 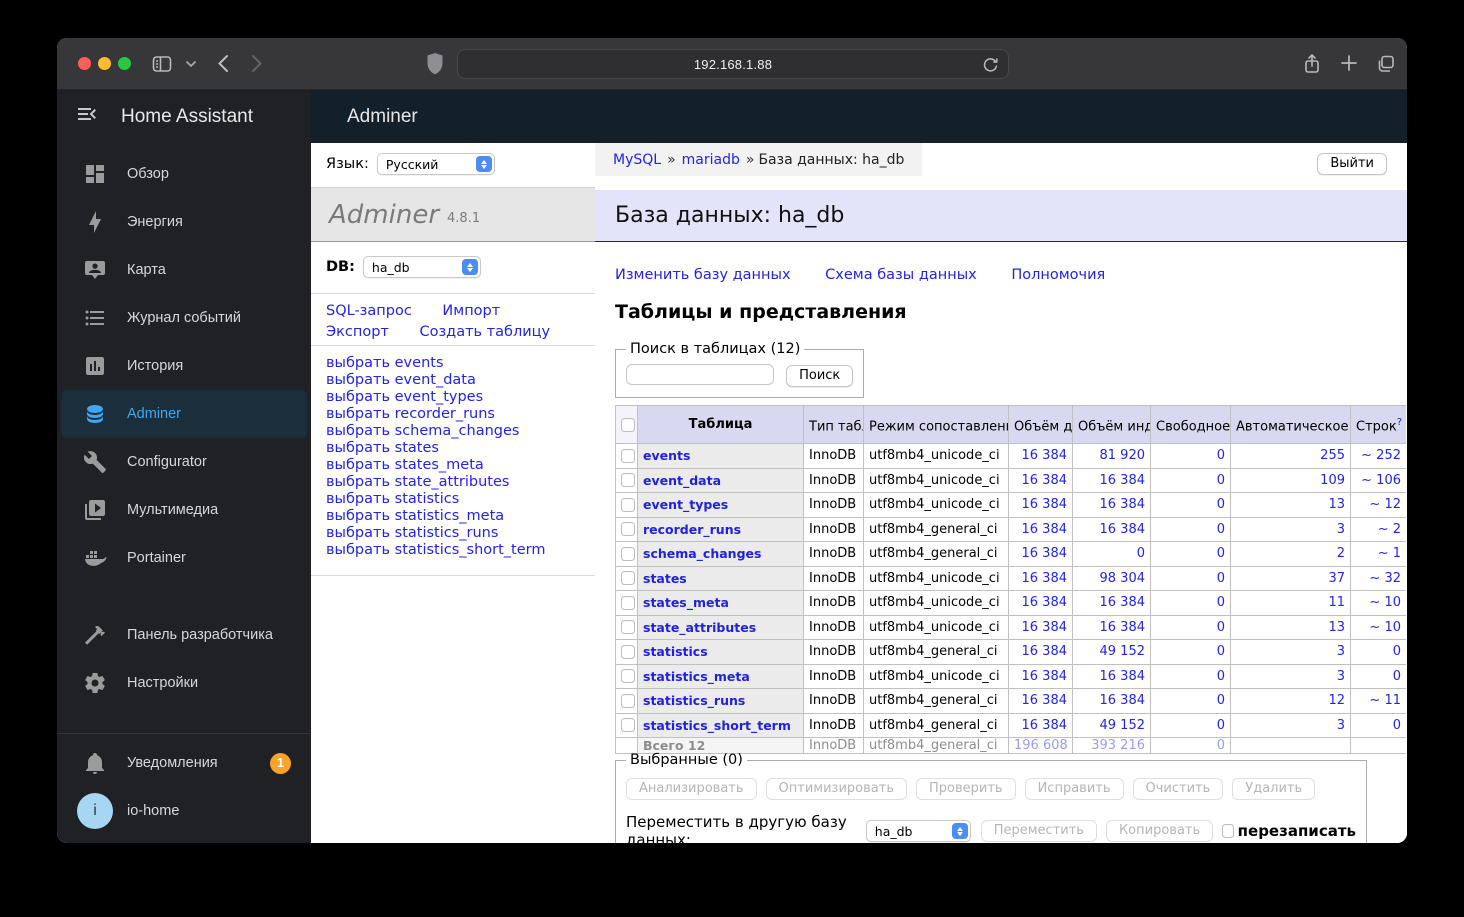 What do you see at coordinates (700, 374) in the screenshot?
I see `search-input` at bounding box center [700, 374].